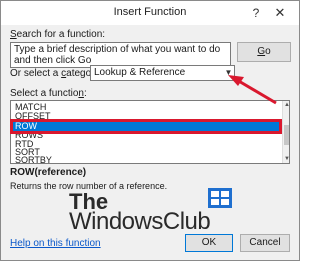  Describe the element at coordinates (33, 160) in the screenshot. I see `list-item: SORTBY` at that location.